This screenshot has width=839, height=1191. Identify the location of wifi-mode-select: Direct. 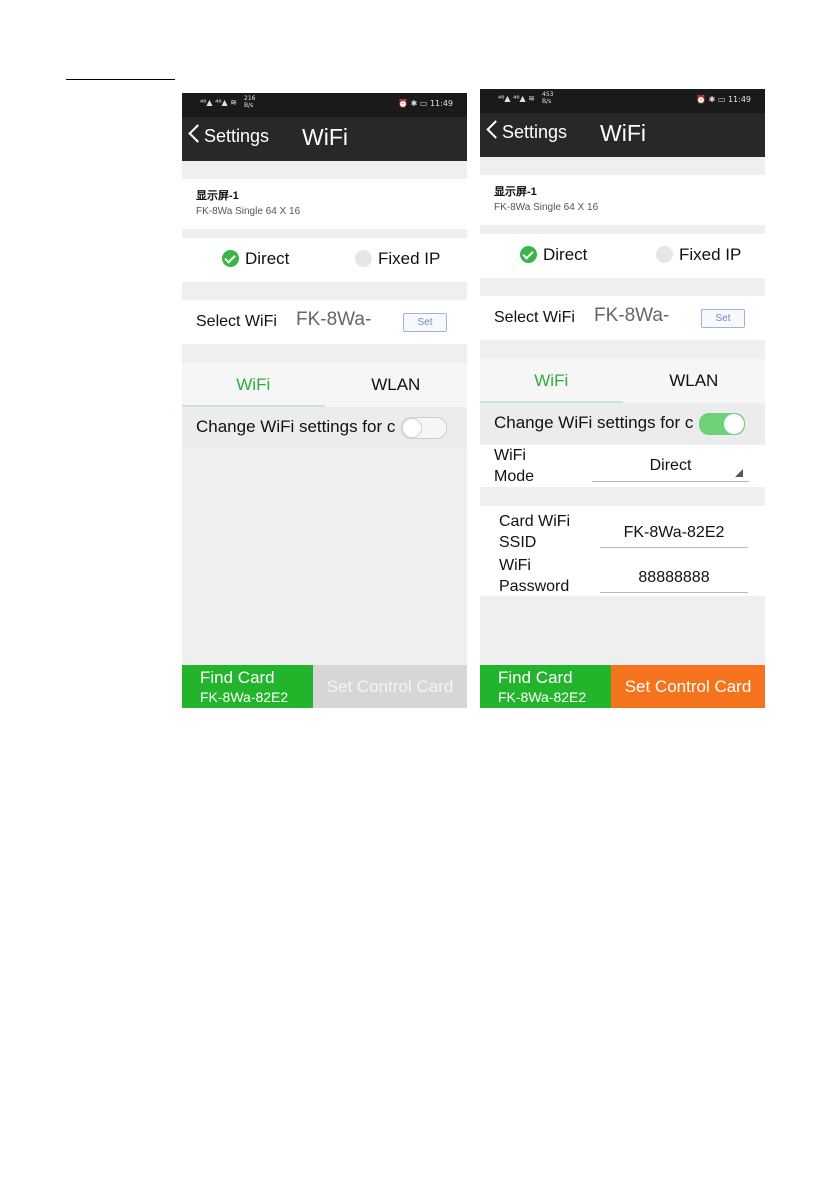
(670, 468).